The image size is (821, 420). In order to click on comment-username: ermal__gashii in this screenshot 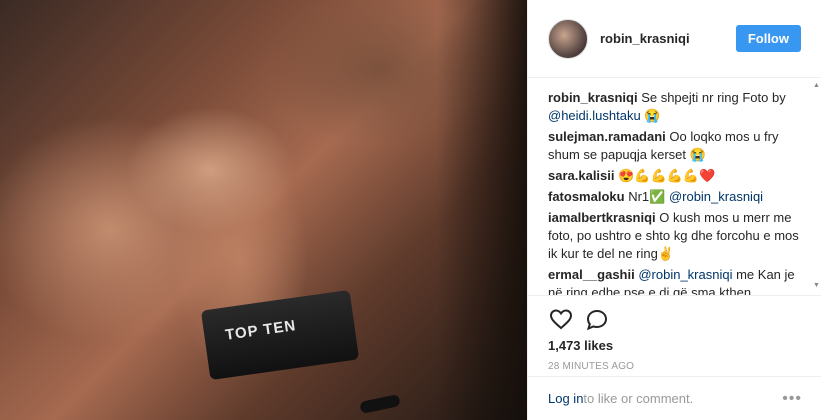, I will do `click(591, 274)`.